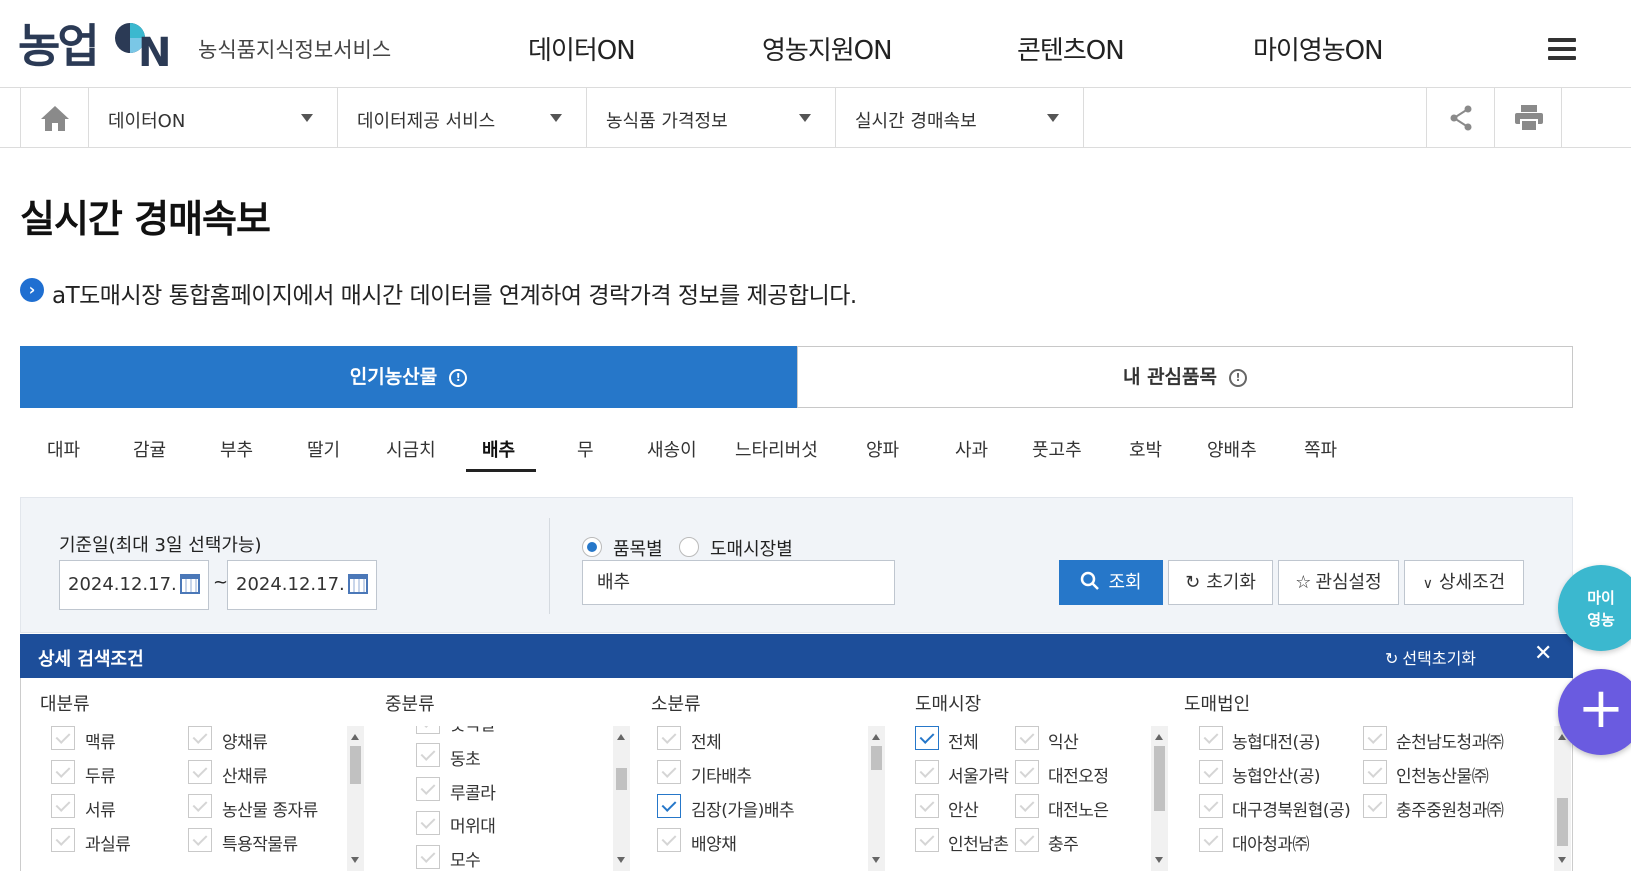 This screenshot has height=871, width=1631. What do you see at coordinates (1053, 118) in the screenshot?
I see `chevron-down-icon` at bounding box center [1053, 118].